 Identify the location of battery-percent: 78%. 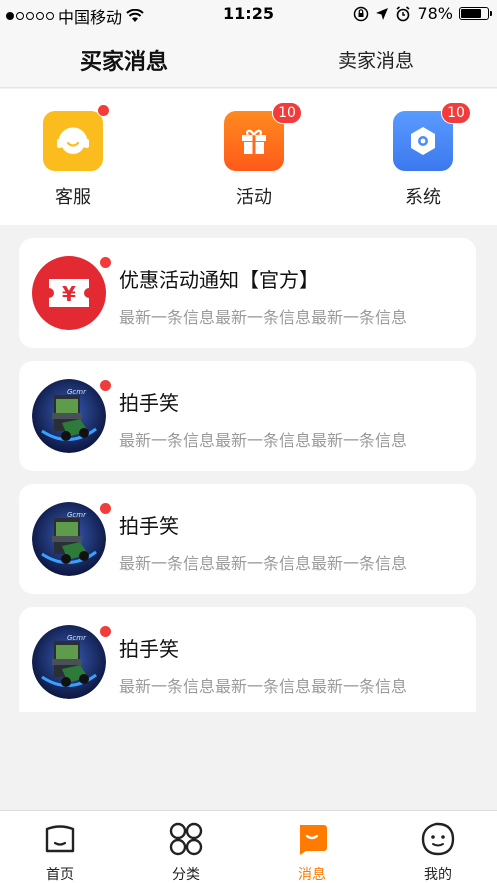
(435, 13).